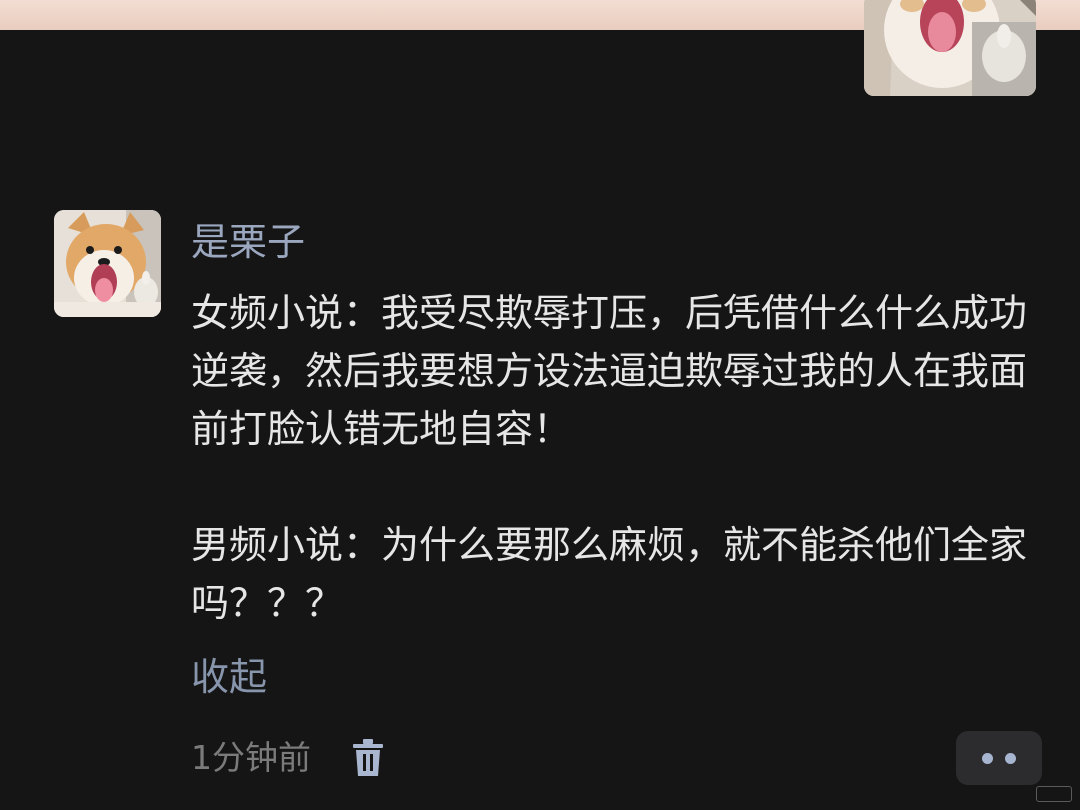  I want to click on comment-timestamp: 1分钟前, so click(251, 757).